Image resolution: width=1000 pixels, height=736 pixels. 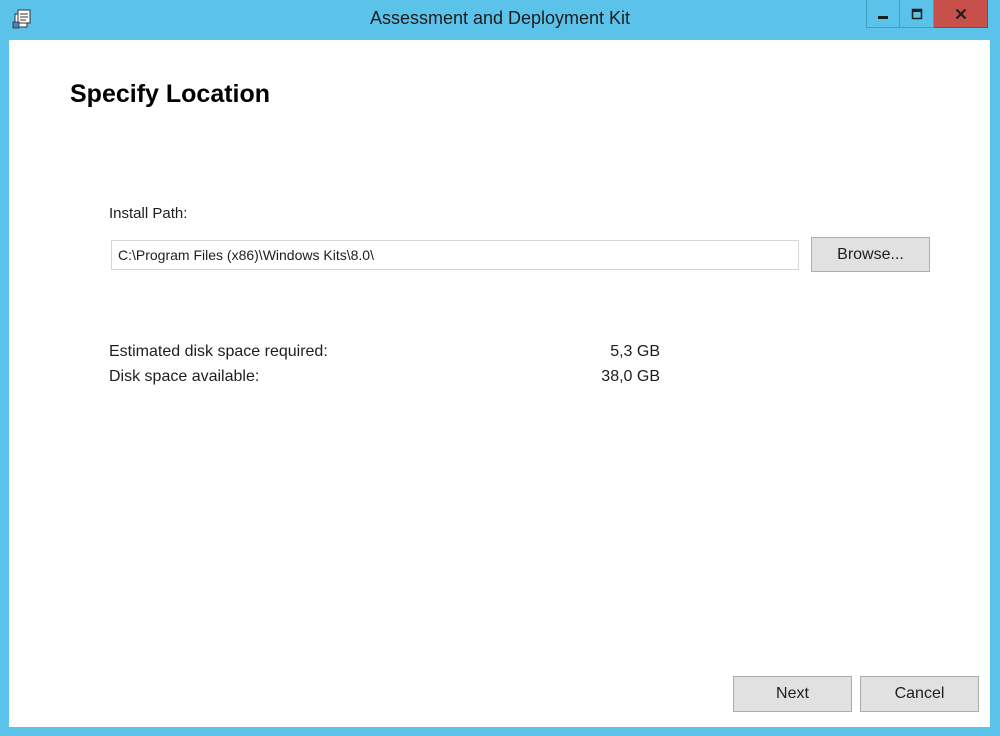 What do you see at coordinates (184, 376) in the screenshot?
I see `disk-space-available-label: Disk space available:` at bounding box center [184, 376].